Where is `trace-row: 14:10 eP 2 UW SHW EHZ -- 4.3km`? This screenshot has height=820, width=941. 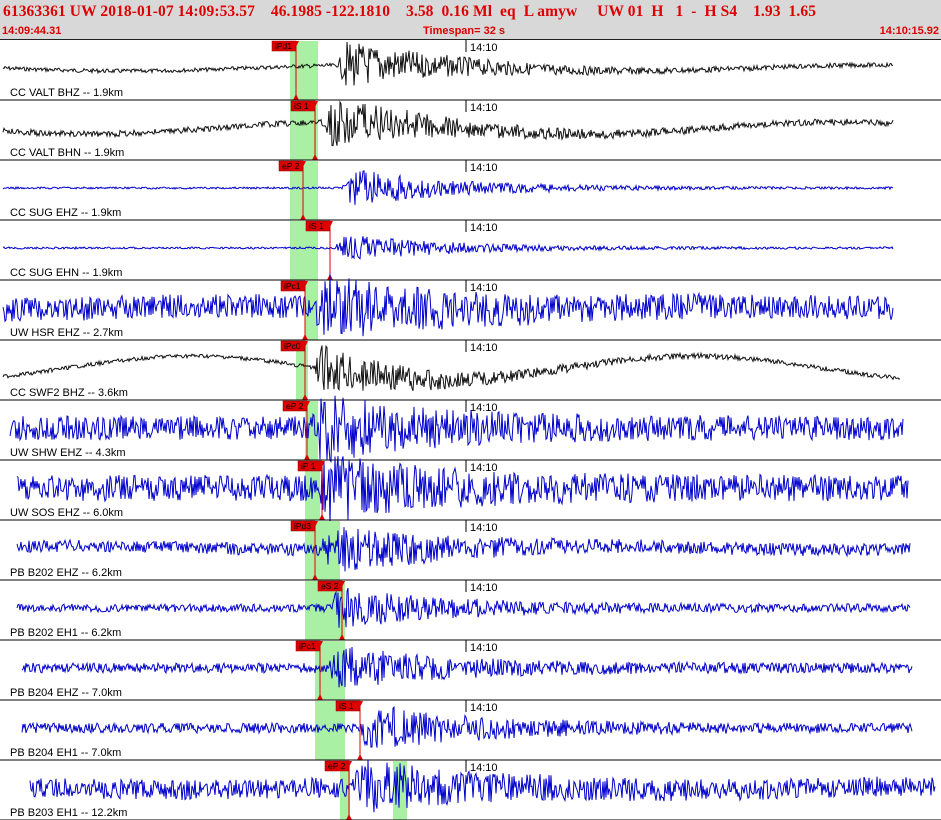 trace-row: 14:10 eP 2 UW SHW EHZ -- 4.3km is located at coordinates (470, 429).